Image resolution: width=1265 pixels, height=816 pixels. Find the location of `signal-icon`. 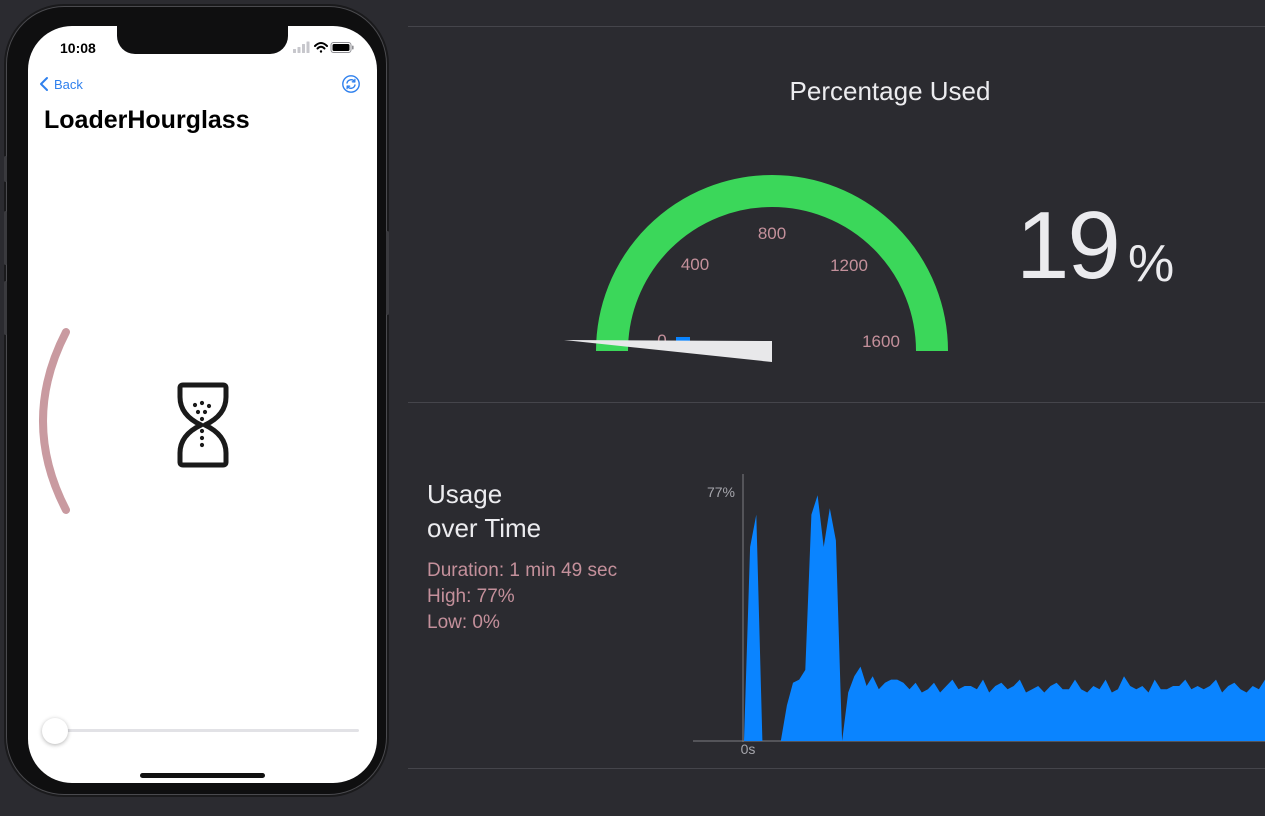

signal-icon is located at coordinates (301, 47).